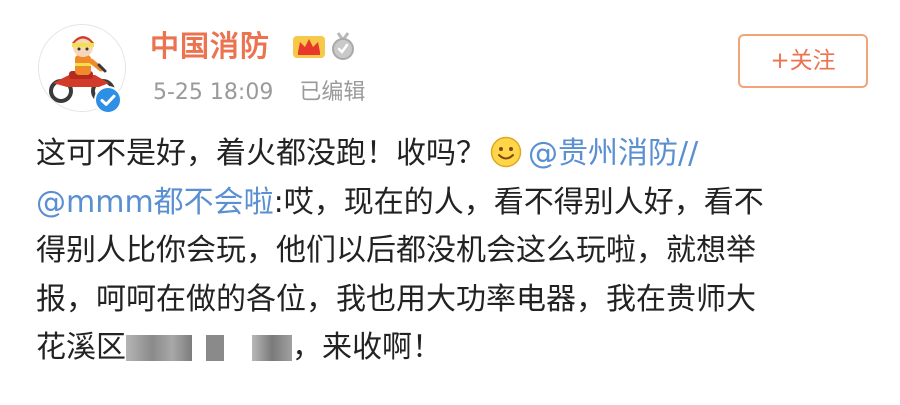 The width and height of the screenshot is (900, 405). What do you see at coordinates (108, 100) in the screenshot?
I see `verified-badge-icon` at bounding box center [108, 100].